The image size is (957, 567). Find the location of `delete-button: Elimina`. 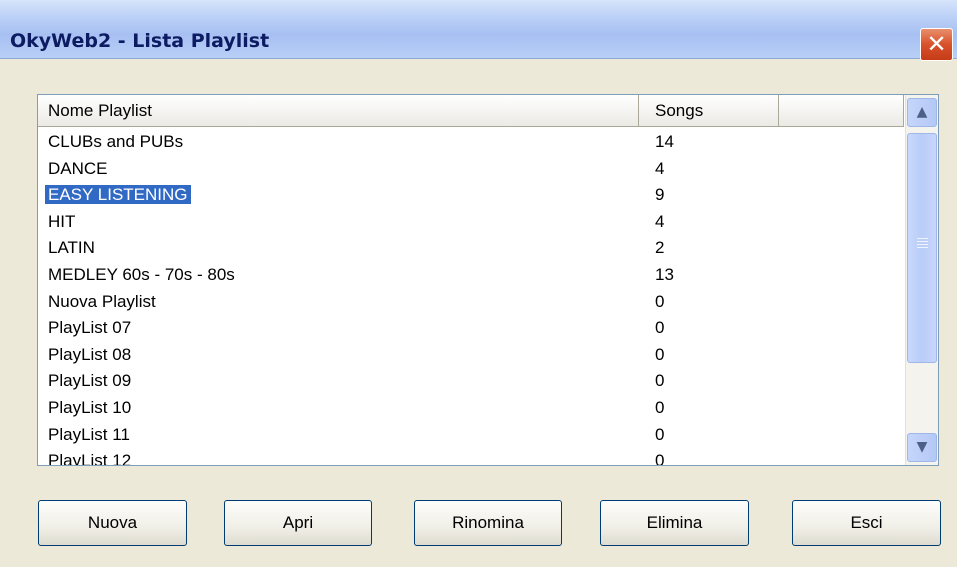

delete-button: Elimina is located at coordinates (674, 523).